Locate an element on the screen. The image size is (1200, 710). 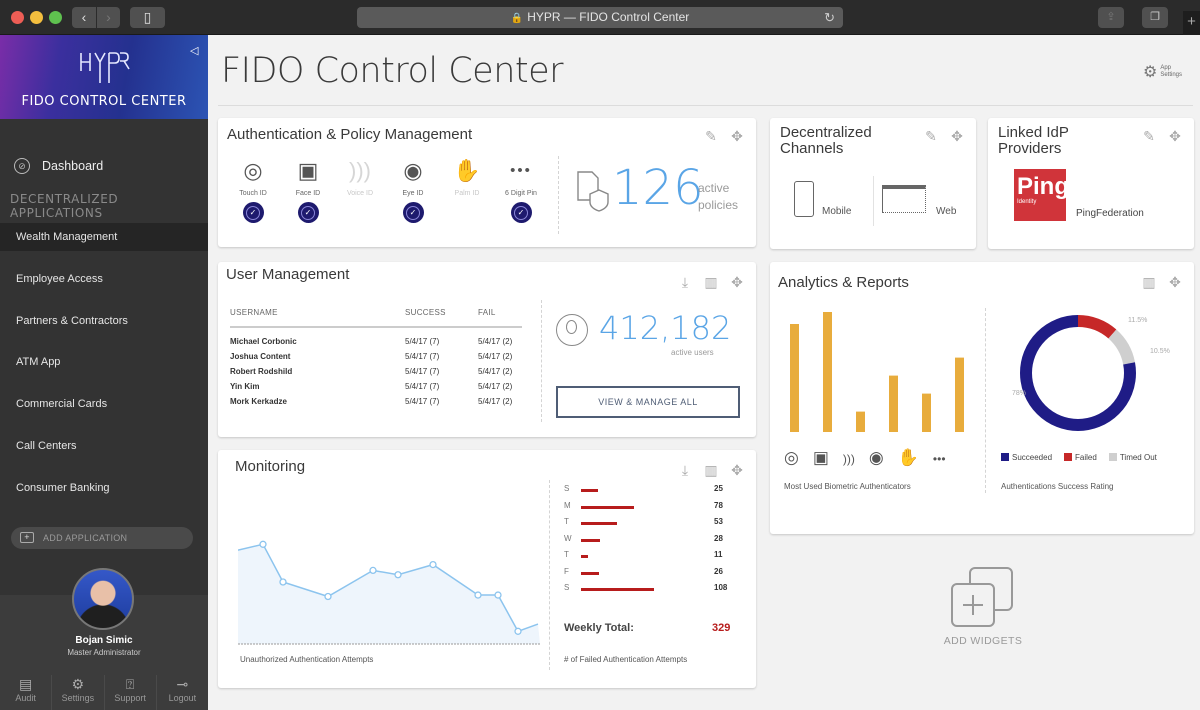
table-row: Mork Kerkadze 5/4/17 (7) 5/4/17 (2) is located at coordinates (376, 400).